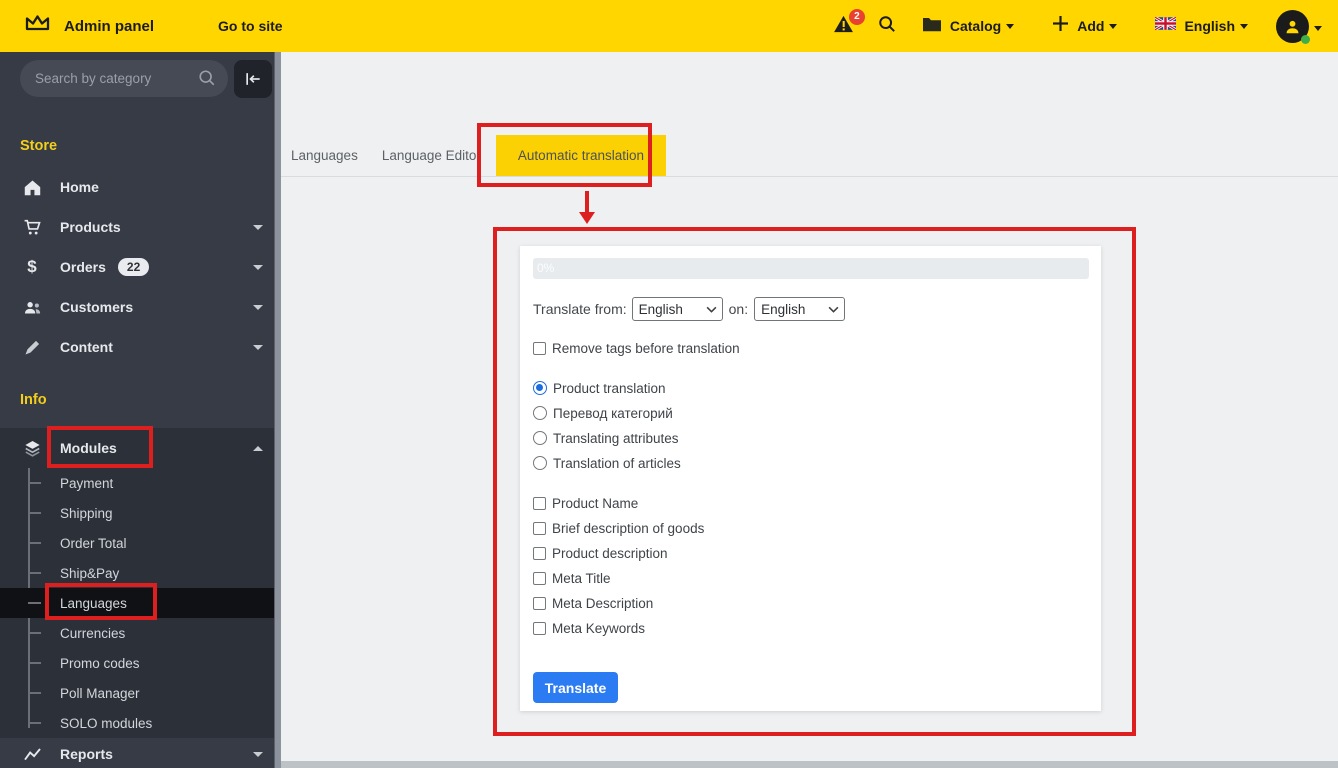  Describe the element at coordinates (539, 628) in the screenshot. I see `checkbox-meta-keywords` at that location.